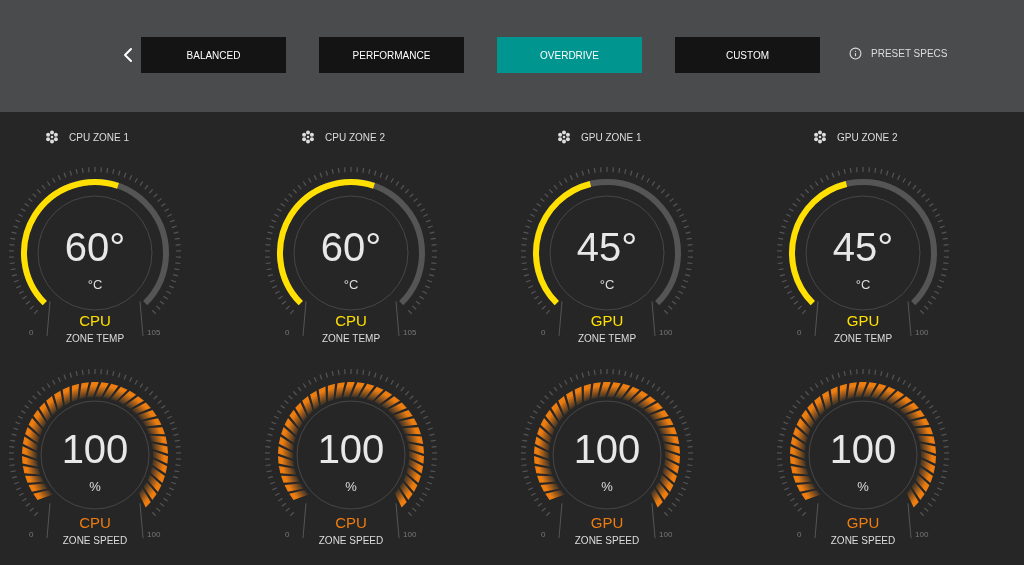 Image resolution: width=1024 pixels, height=565 pixels. What do you see at coordinates (213, 55) in the screenshot?
I see `mode-tab: BALANCED` at bounding box center [213, 55].